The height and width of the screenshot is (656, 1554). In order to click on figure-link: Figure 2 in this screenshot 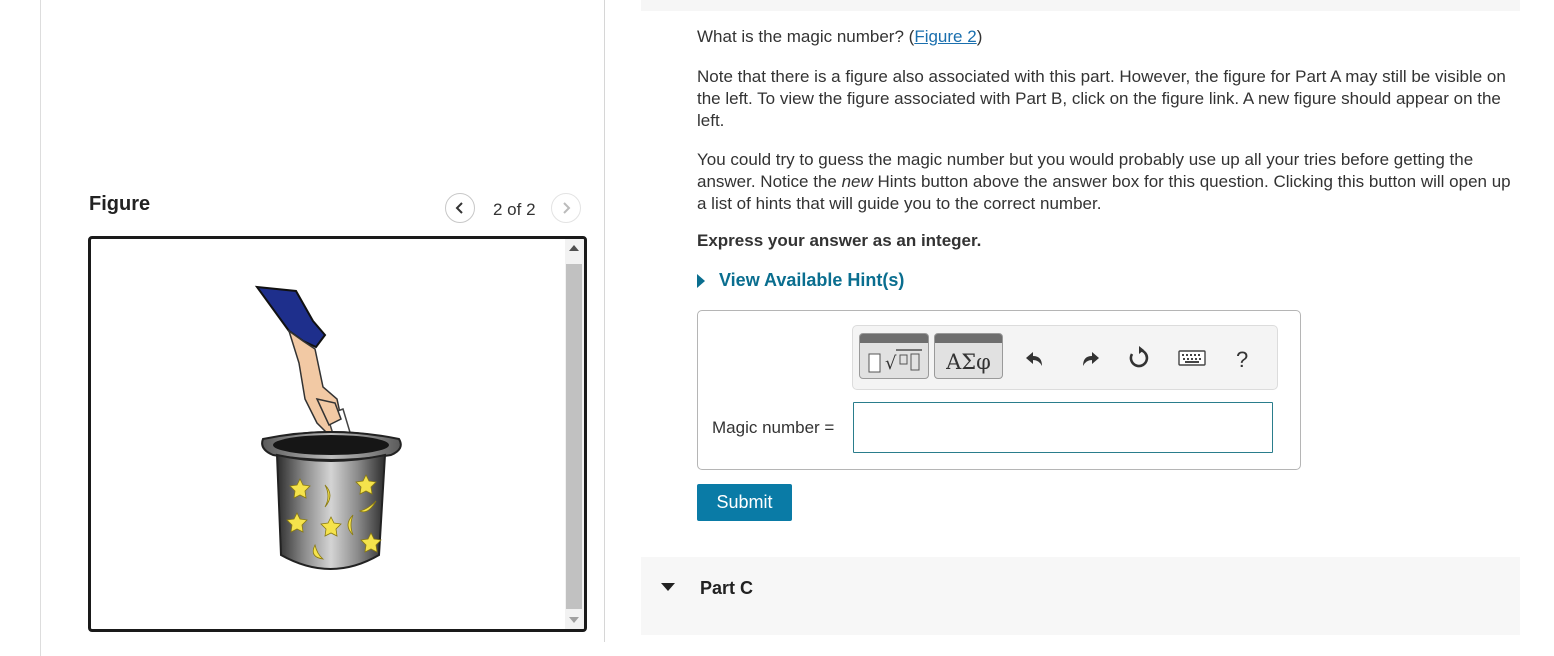, I will do `click(945, 36)`.